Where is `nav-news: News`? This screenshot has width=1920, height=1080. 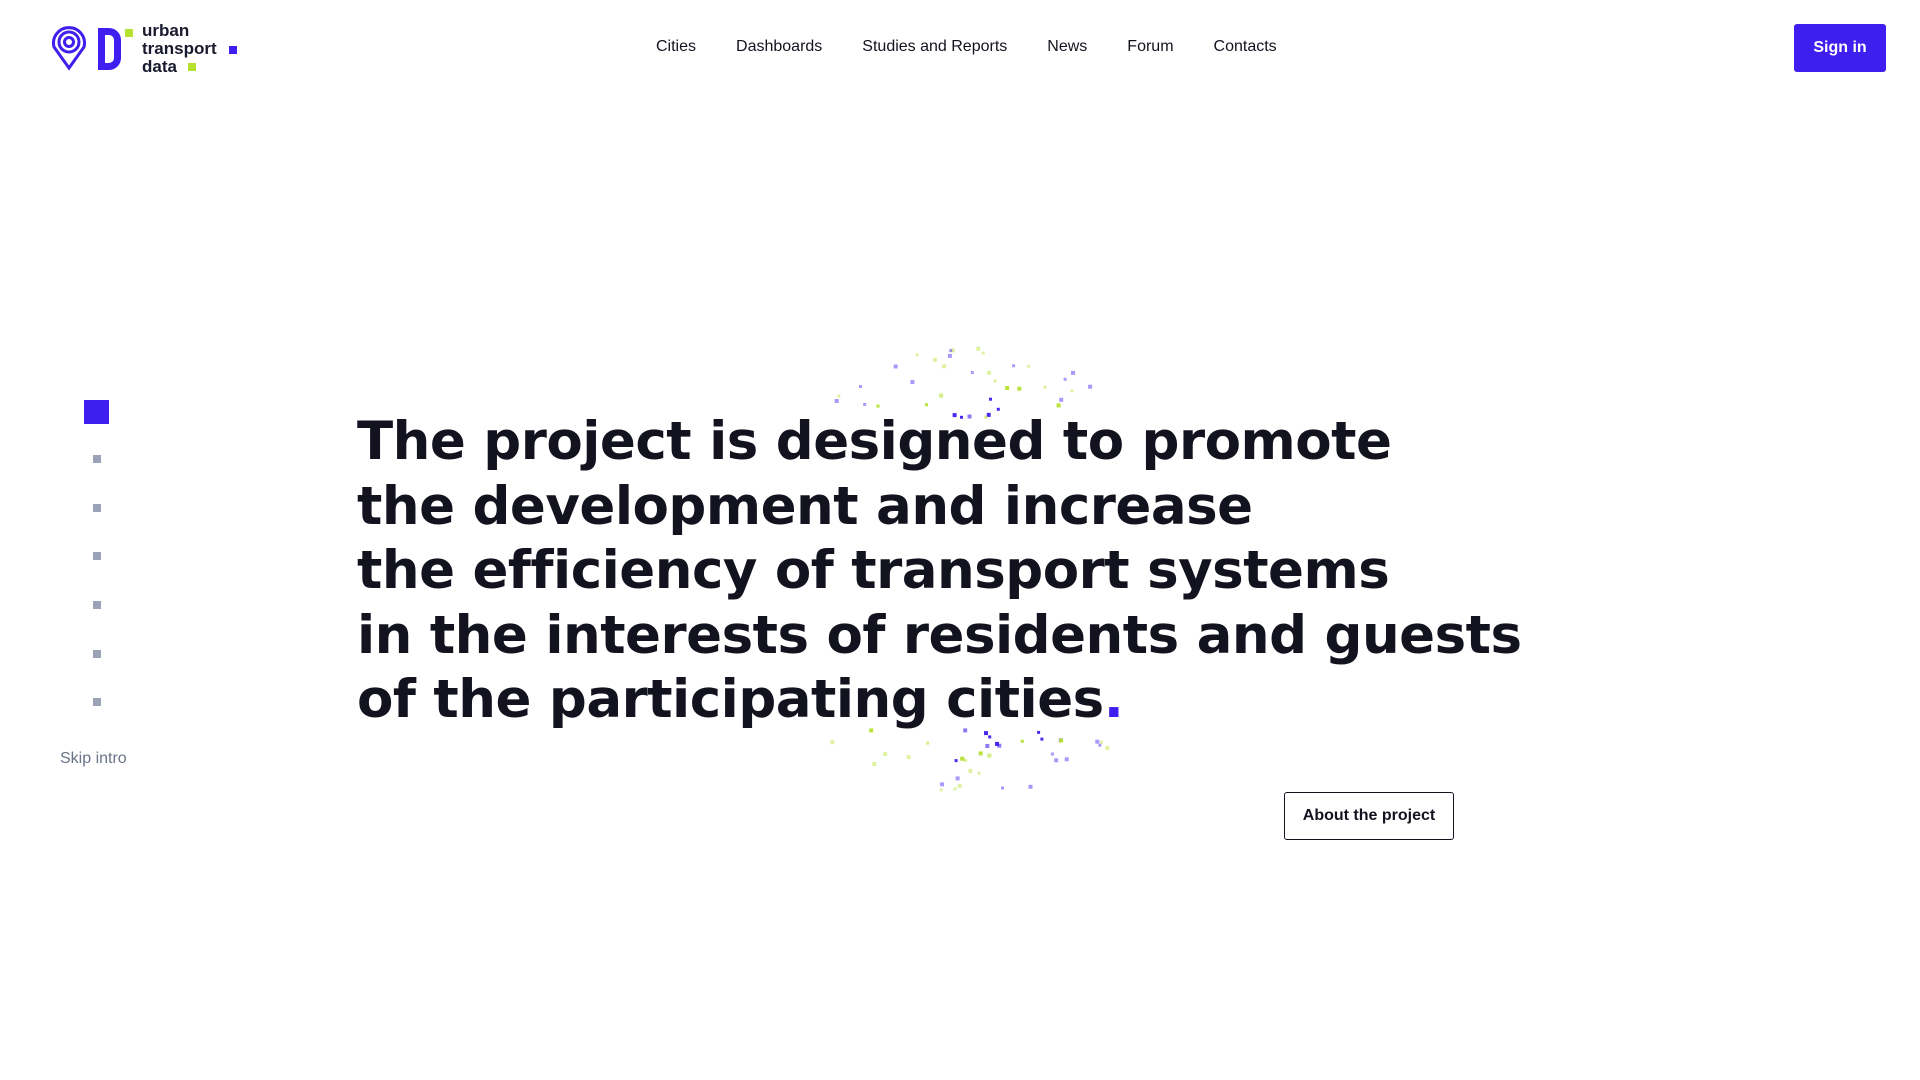
nav-news: News is located at coordinates (1067, 47).